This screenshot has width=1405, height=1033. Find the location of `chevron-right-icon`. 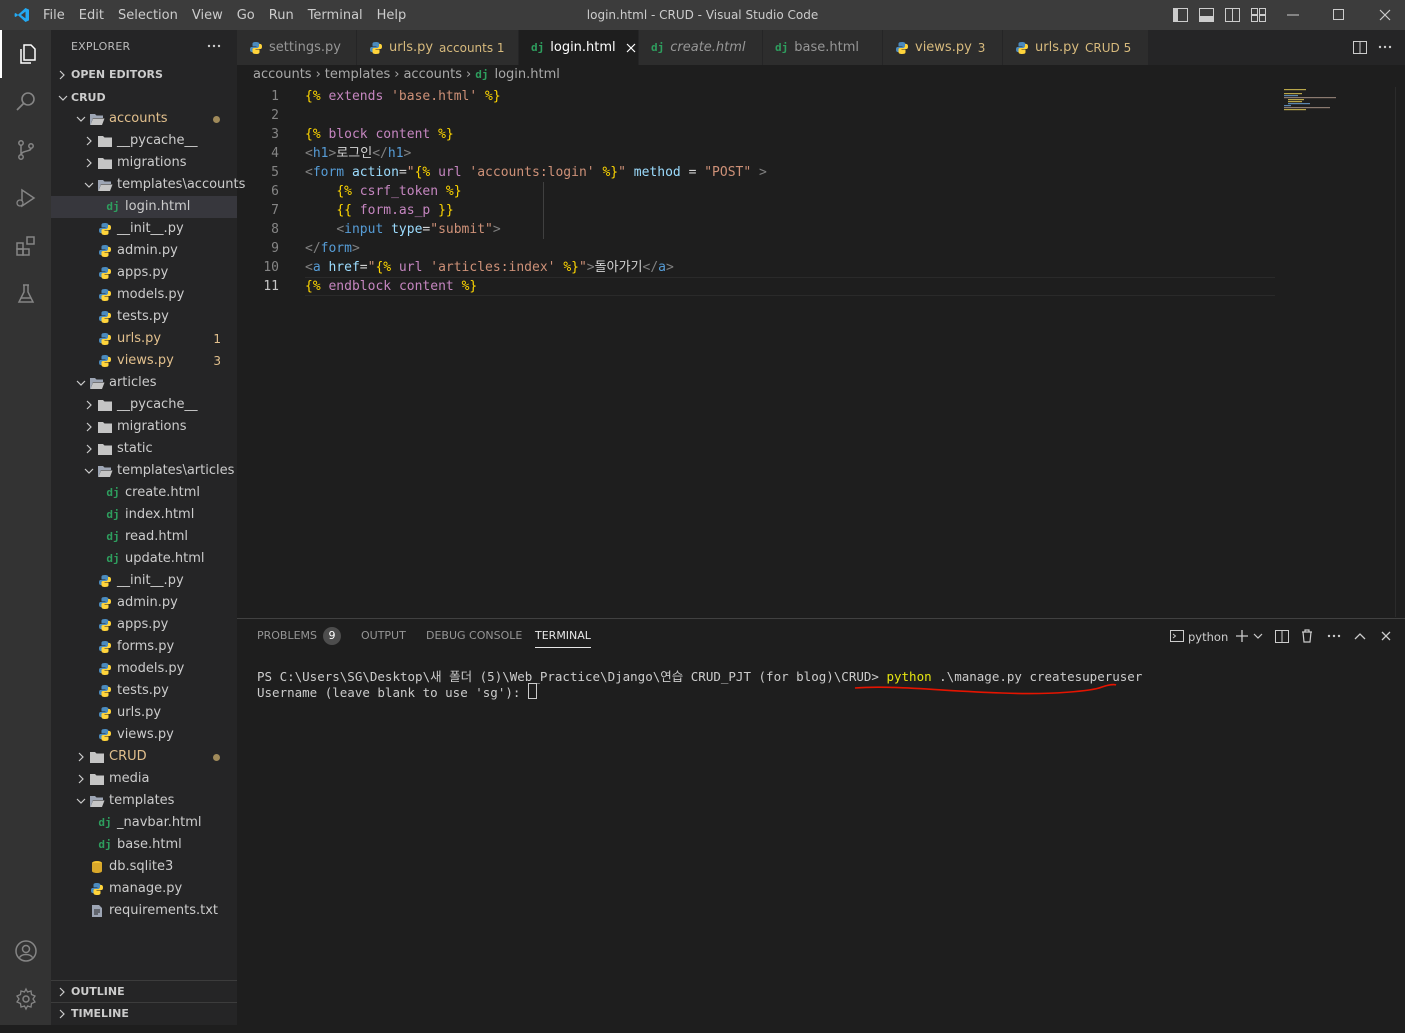

chevron-right-icon is located at coordinates (81, 779).